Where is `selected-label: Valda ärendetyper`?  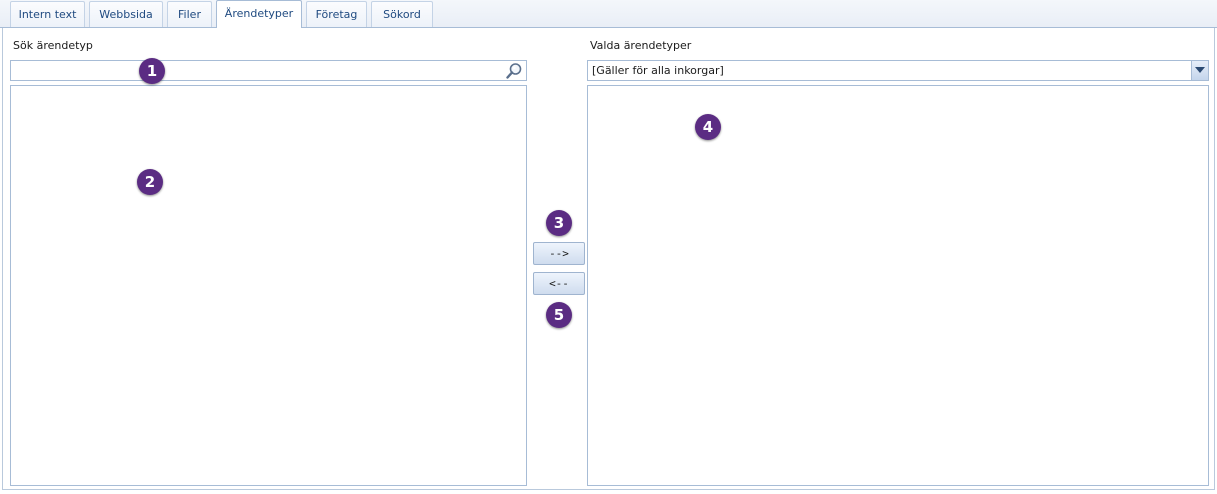 selected-label: Valda ärendetyper is located at coordinates (641, 45).